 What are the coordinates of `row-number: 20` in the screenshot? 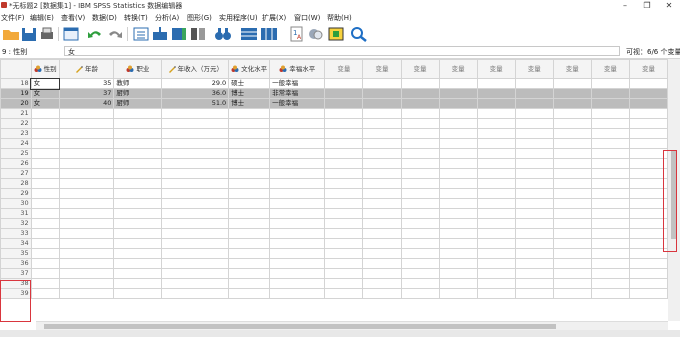 It's located at (16, 103).